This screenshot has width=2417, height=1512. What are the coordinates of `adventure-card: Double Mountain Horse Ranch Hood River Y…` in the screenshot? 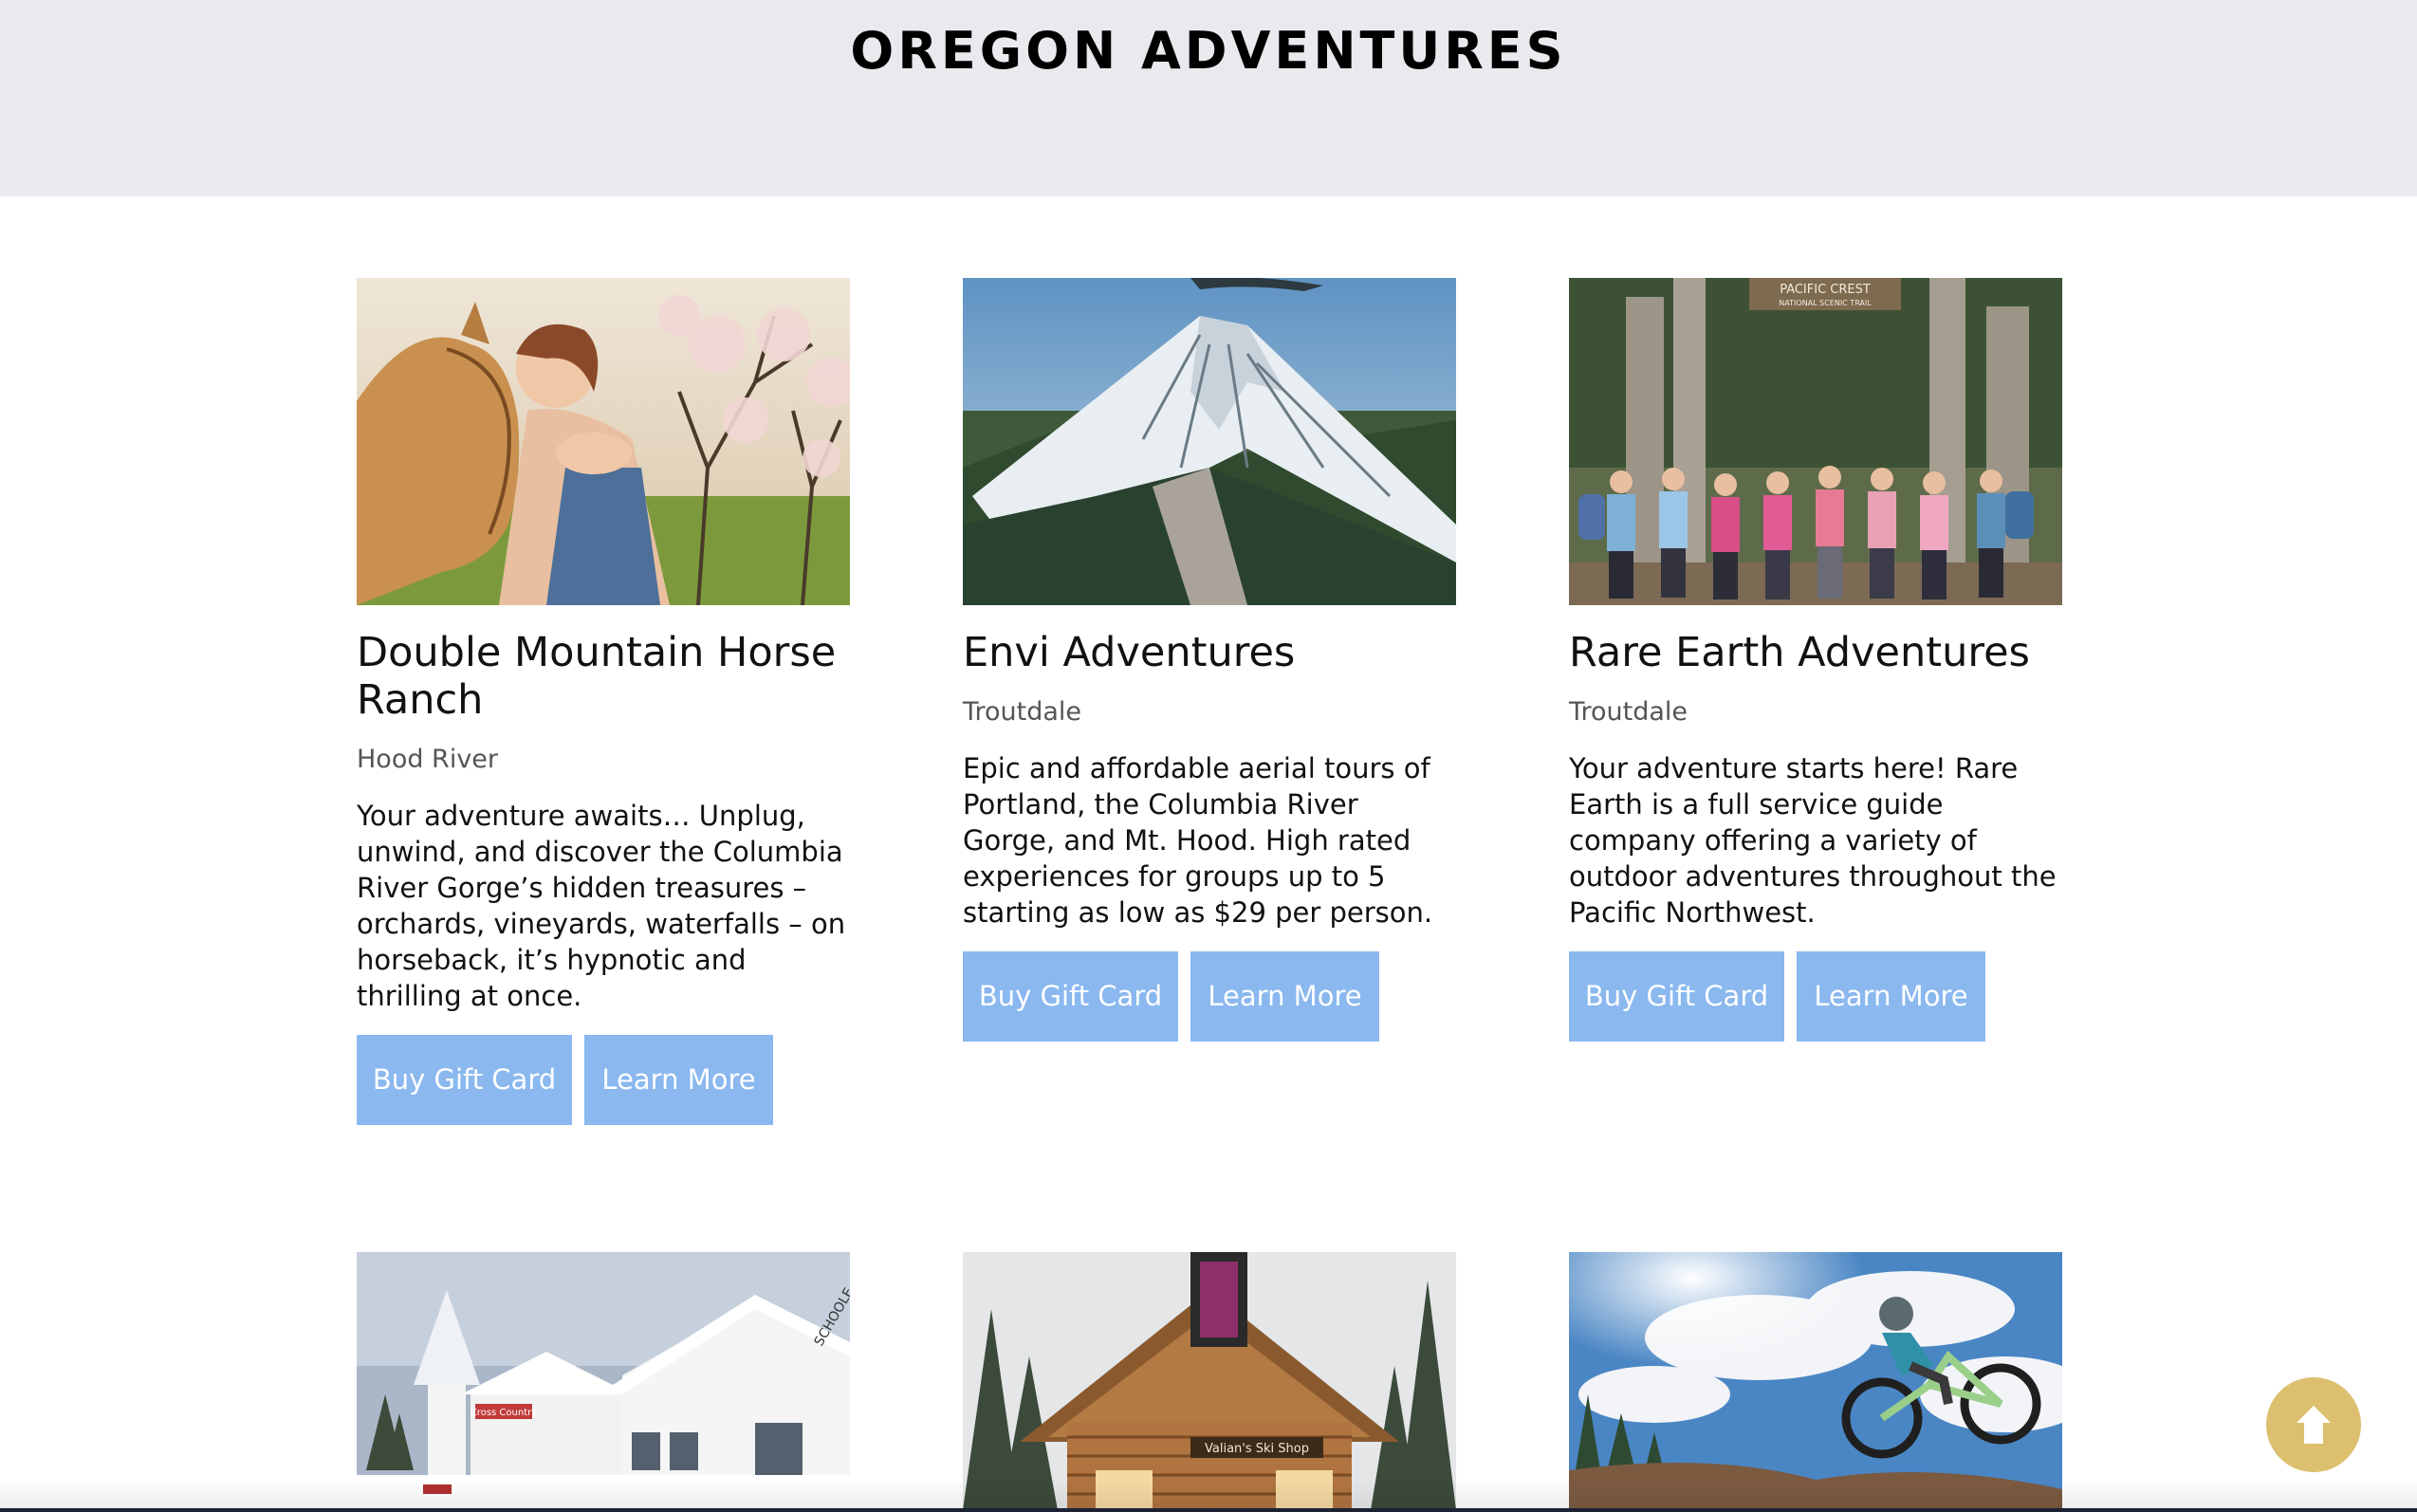 It's located at (603, 705).